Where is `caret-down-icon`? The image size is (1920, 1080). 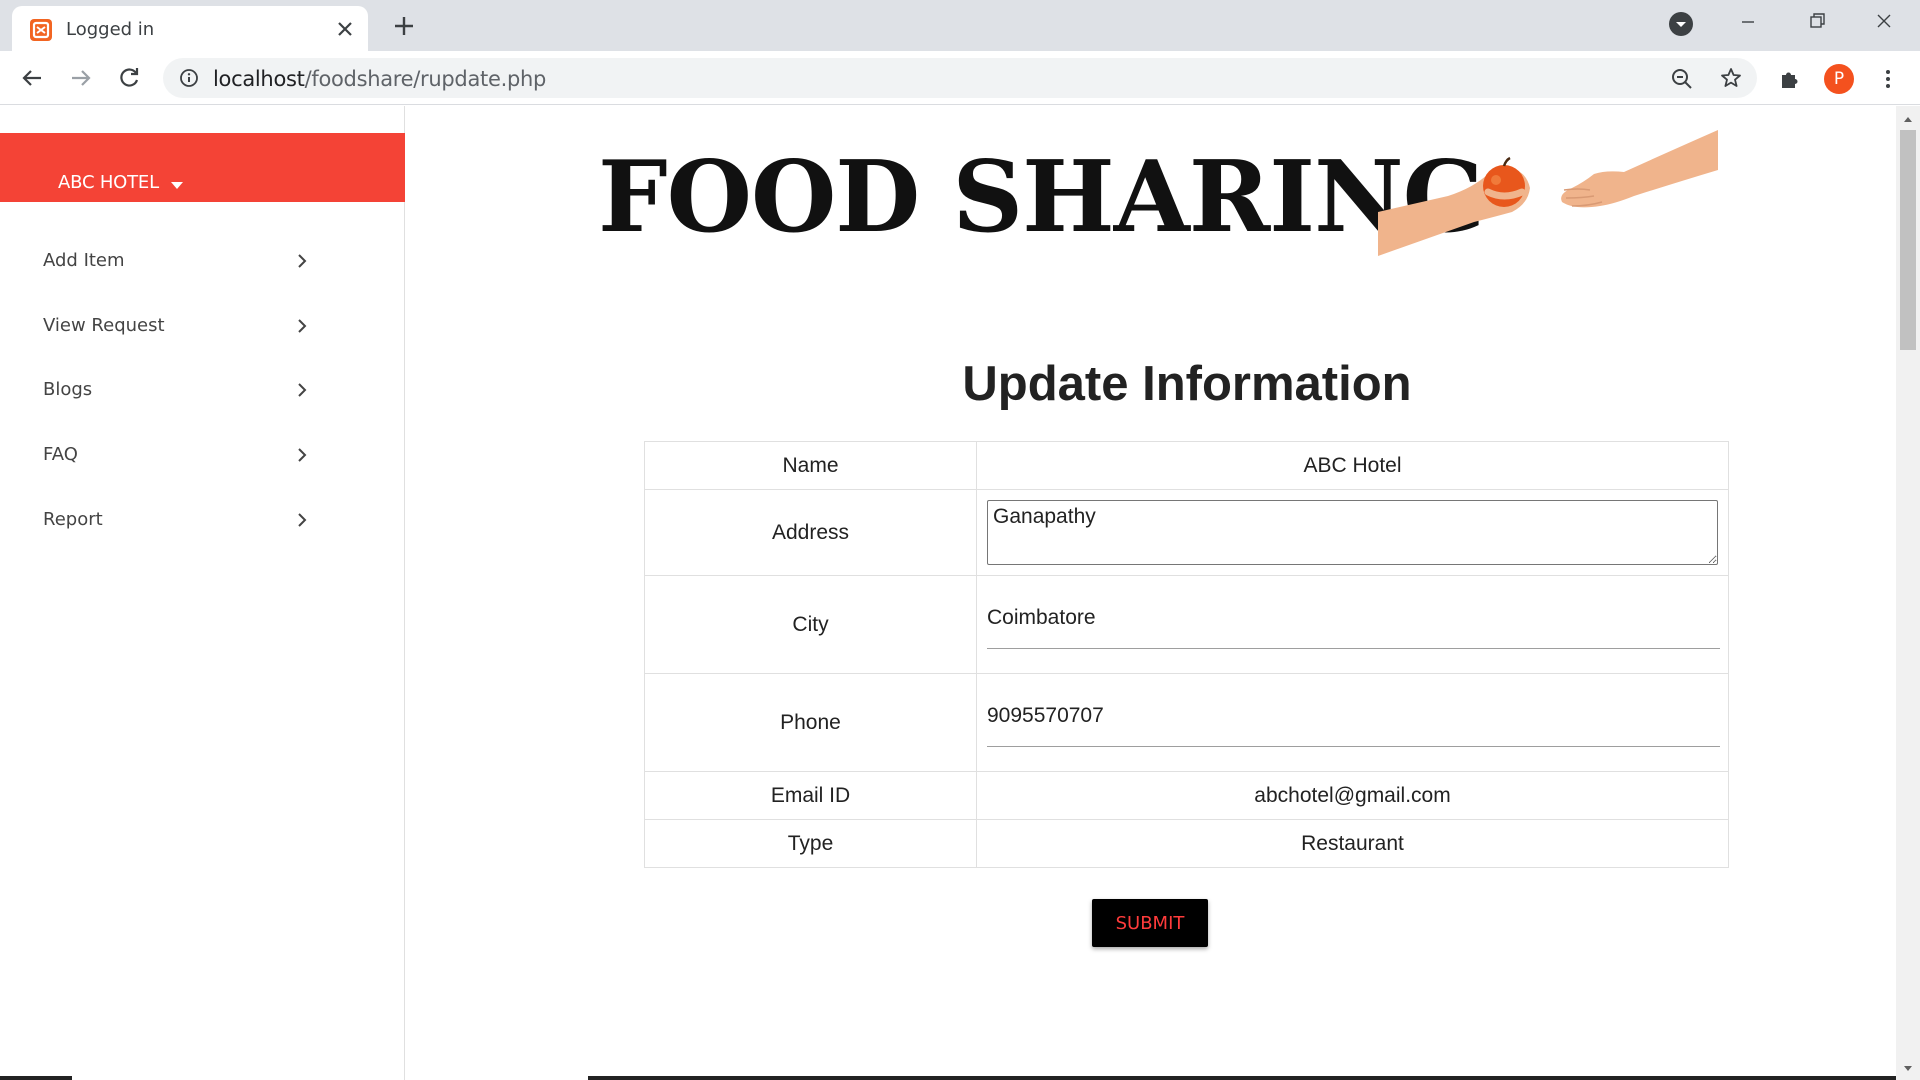 caret-down-icon is located at coordinates (177, 183).